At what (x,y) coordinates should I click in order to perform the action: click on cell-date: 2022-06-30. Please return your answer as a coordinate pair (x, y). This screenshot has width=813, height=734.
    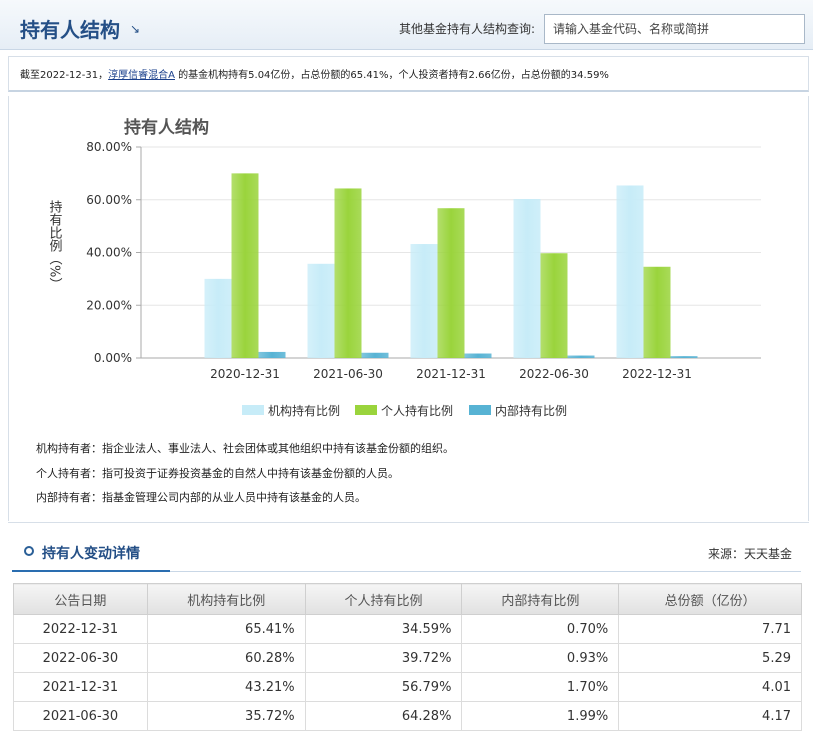
    Looking at the image, I should click on (80, 658).